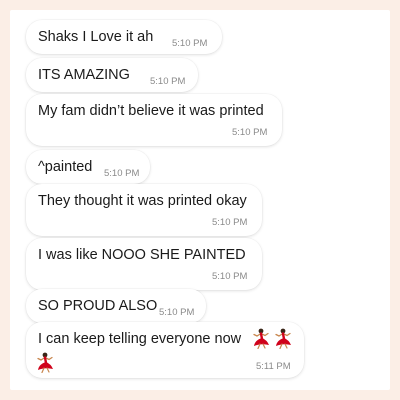  What do you see at coordinates (96, 37) in the screenshot?
I see `message-text: Shaks I Love it ah` at bounding box center [96, 37].